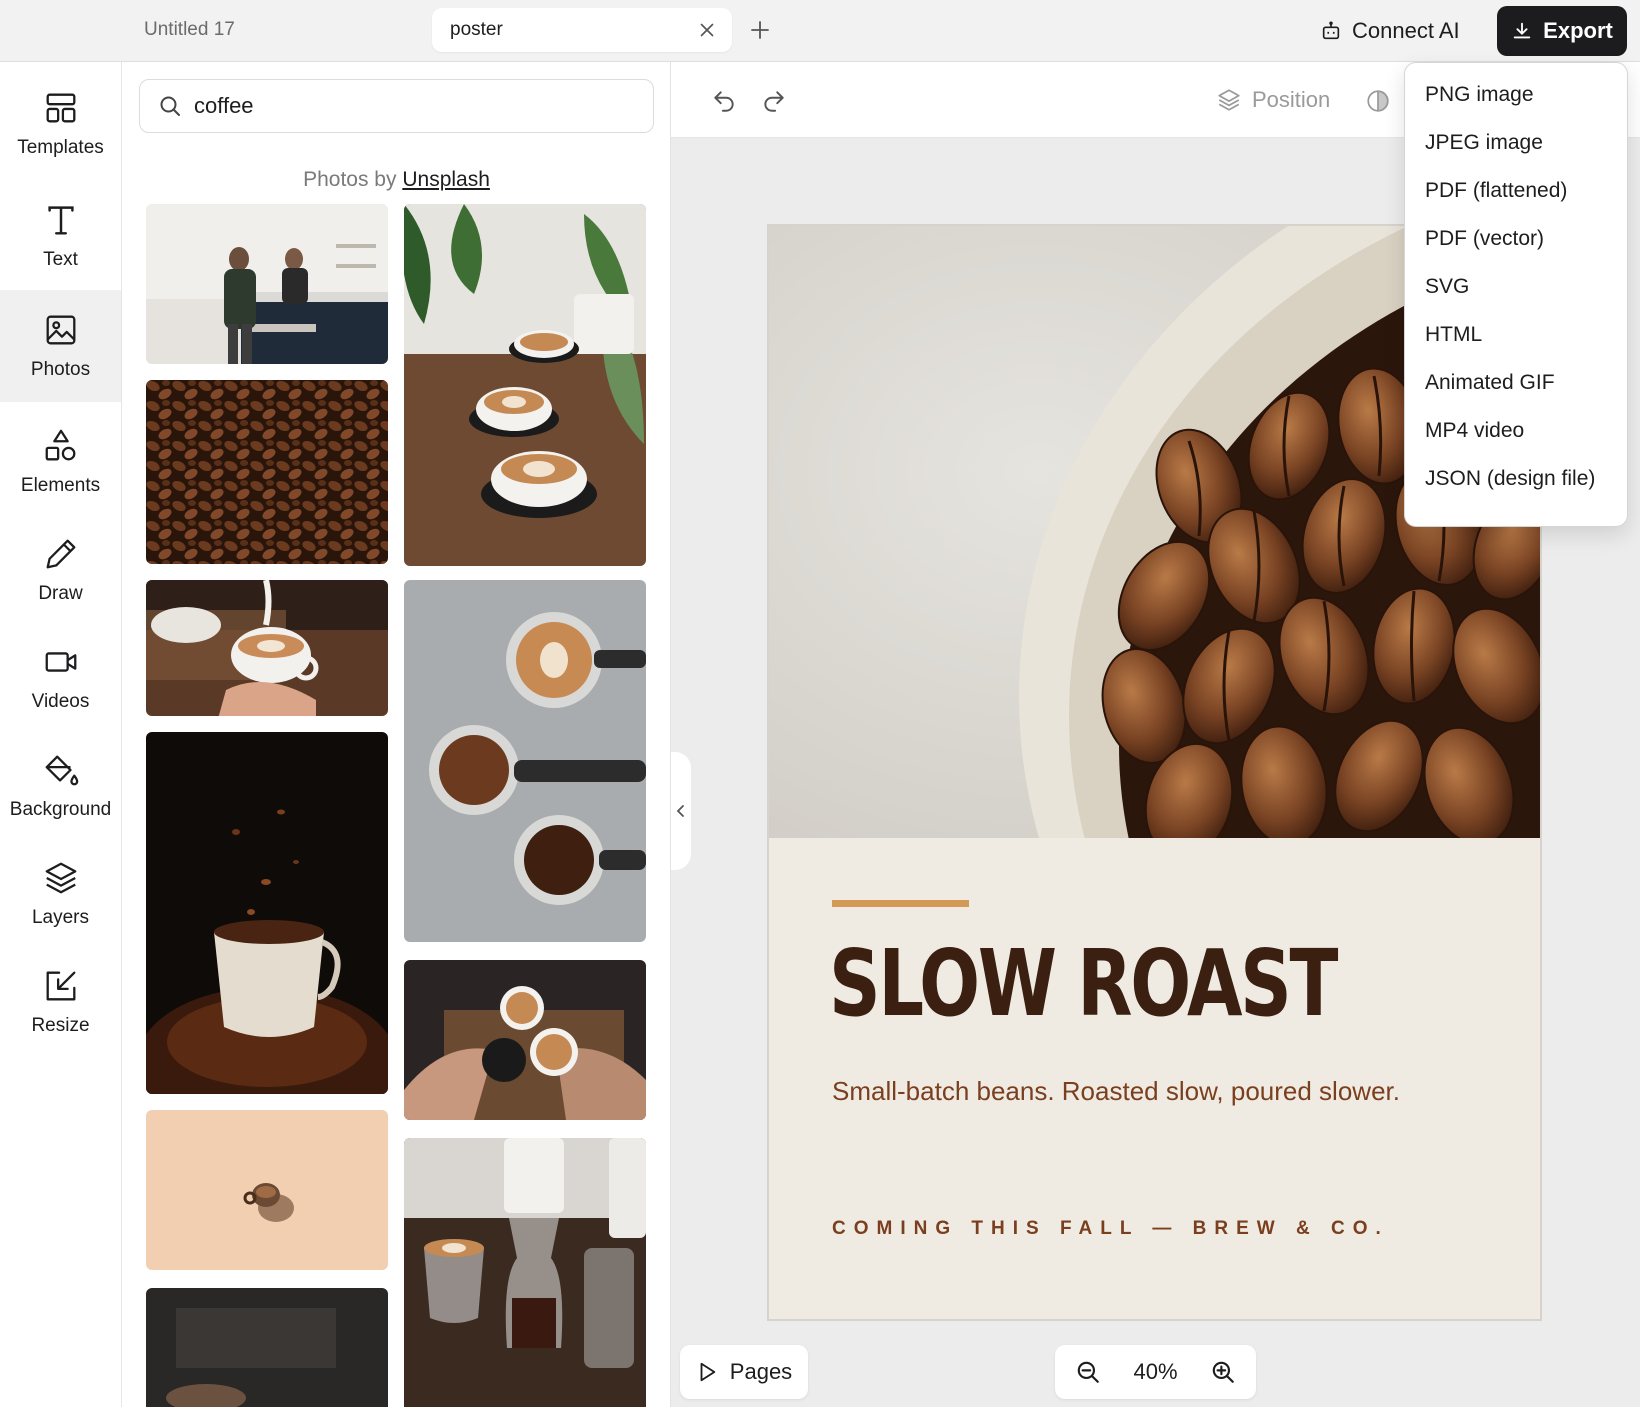 The height and width of the screenshot is (1407, 1640). I want to click on search-box, so click(396, 106).